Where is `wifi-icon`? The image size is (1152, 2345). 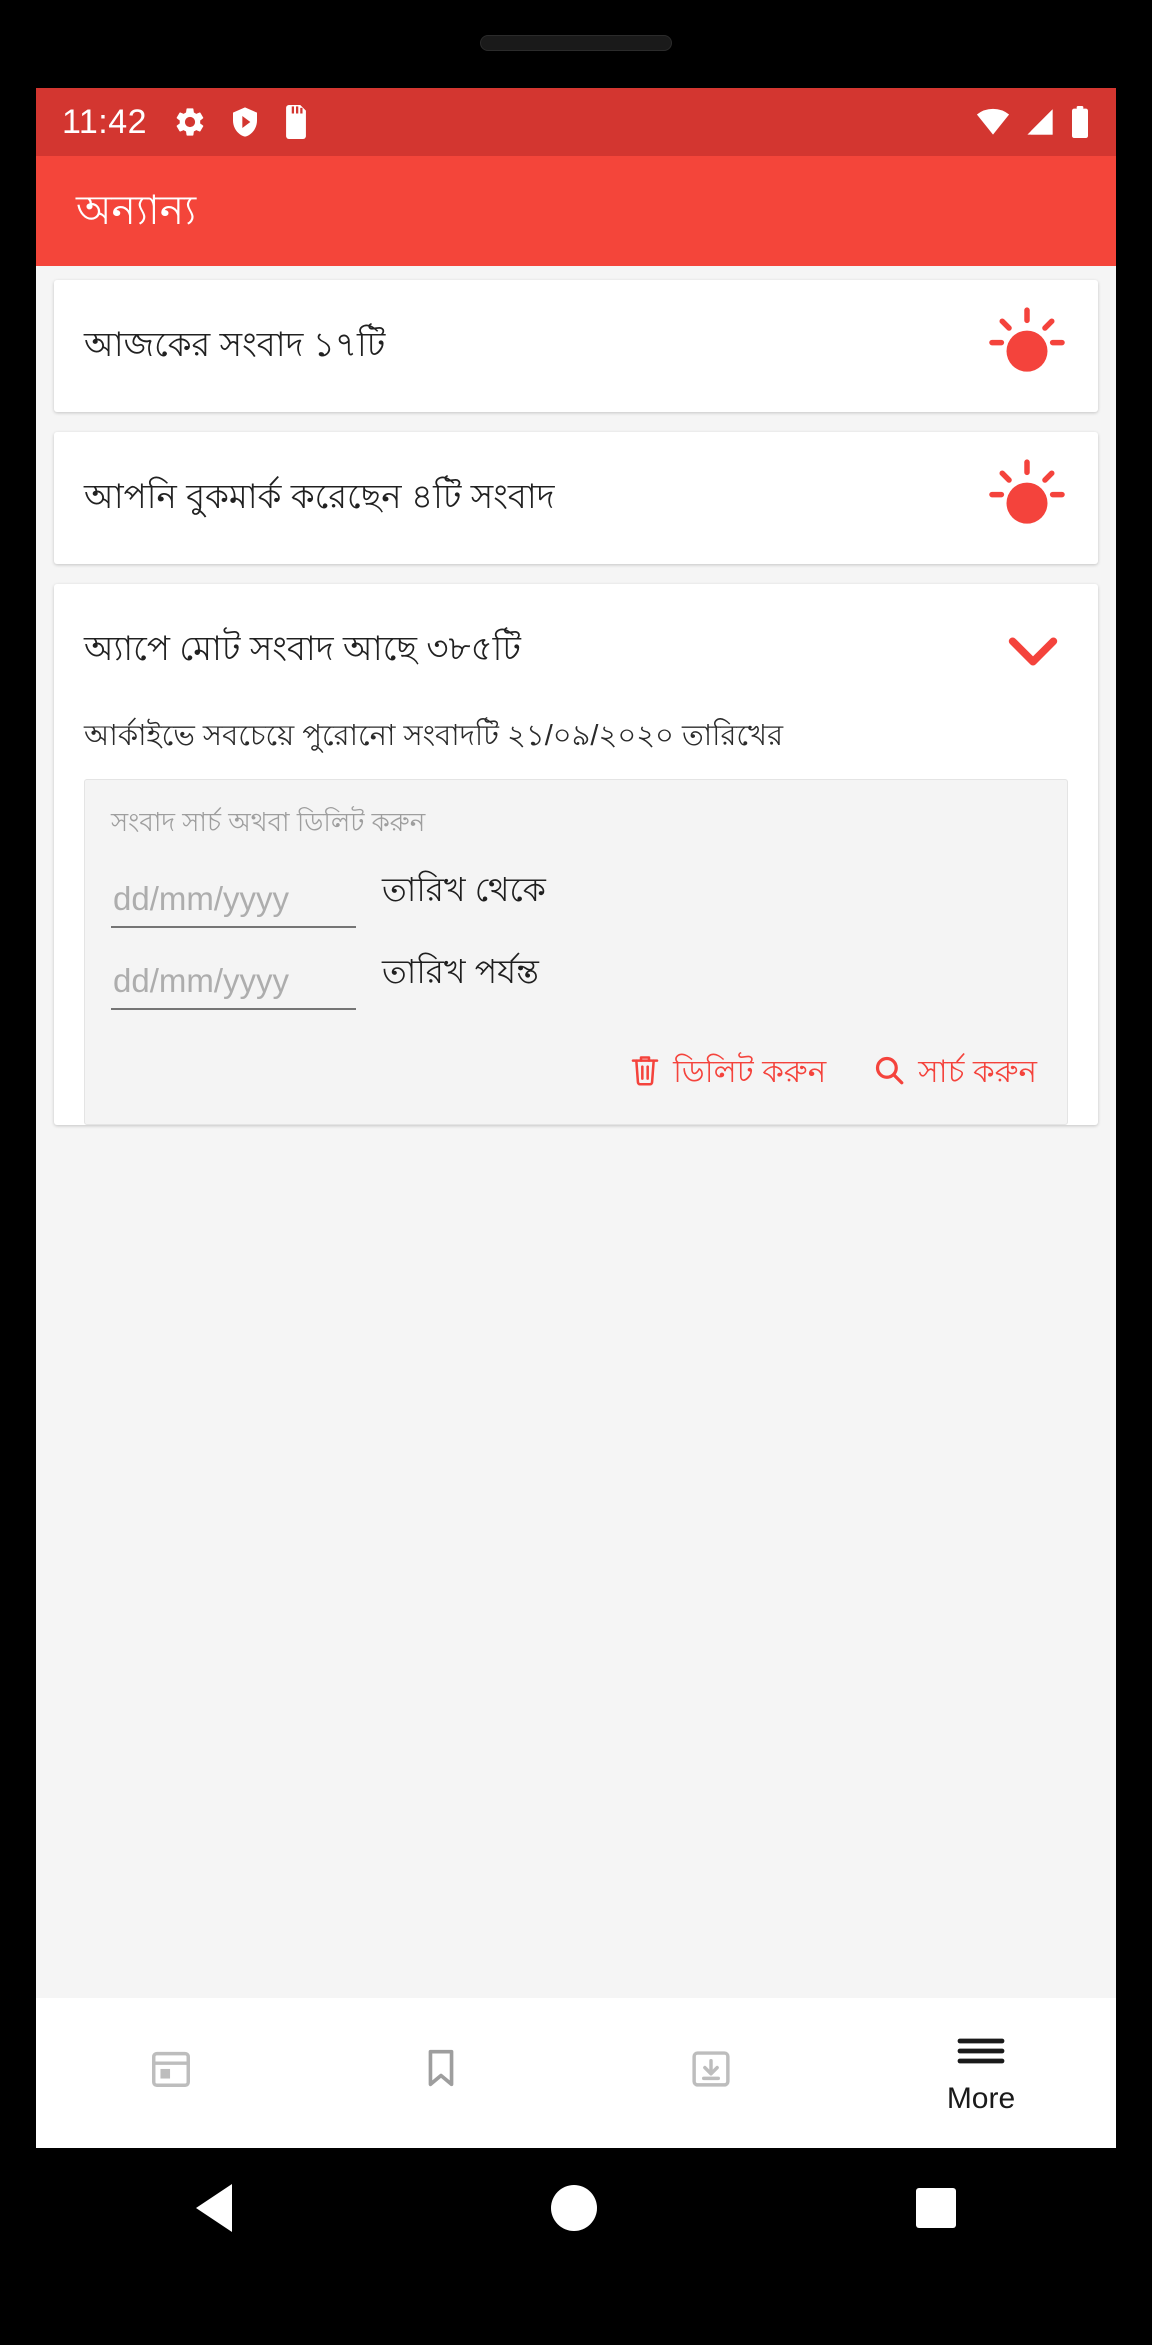 wifi-icon is located at coordinates (993, 122).